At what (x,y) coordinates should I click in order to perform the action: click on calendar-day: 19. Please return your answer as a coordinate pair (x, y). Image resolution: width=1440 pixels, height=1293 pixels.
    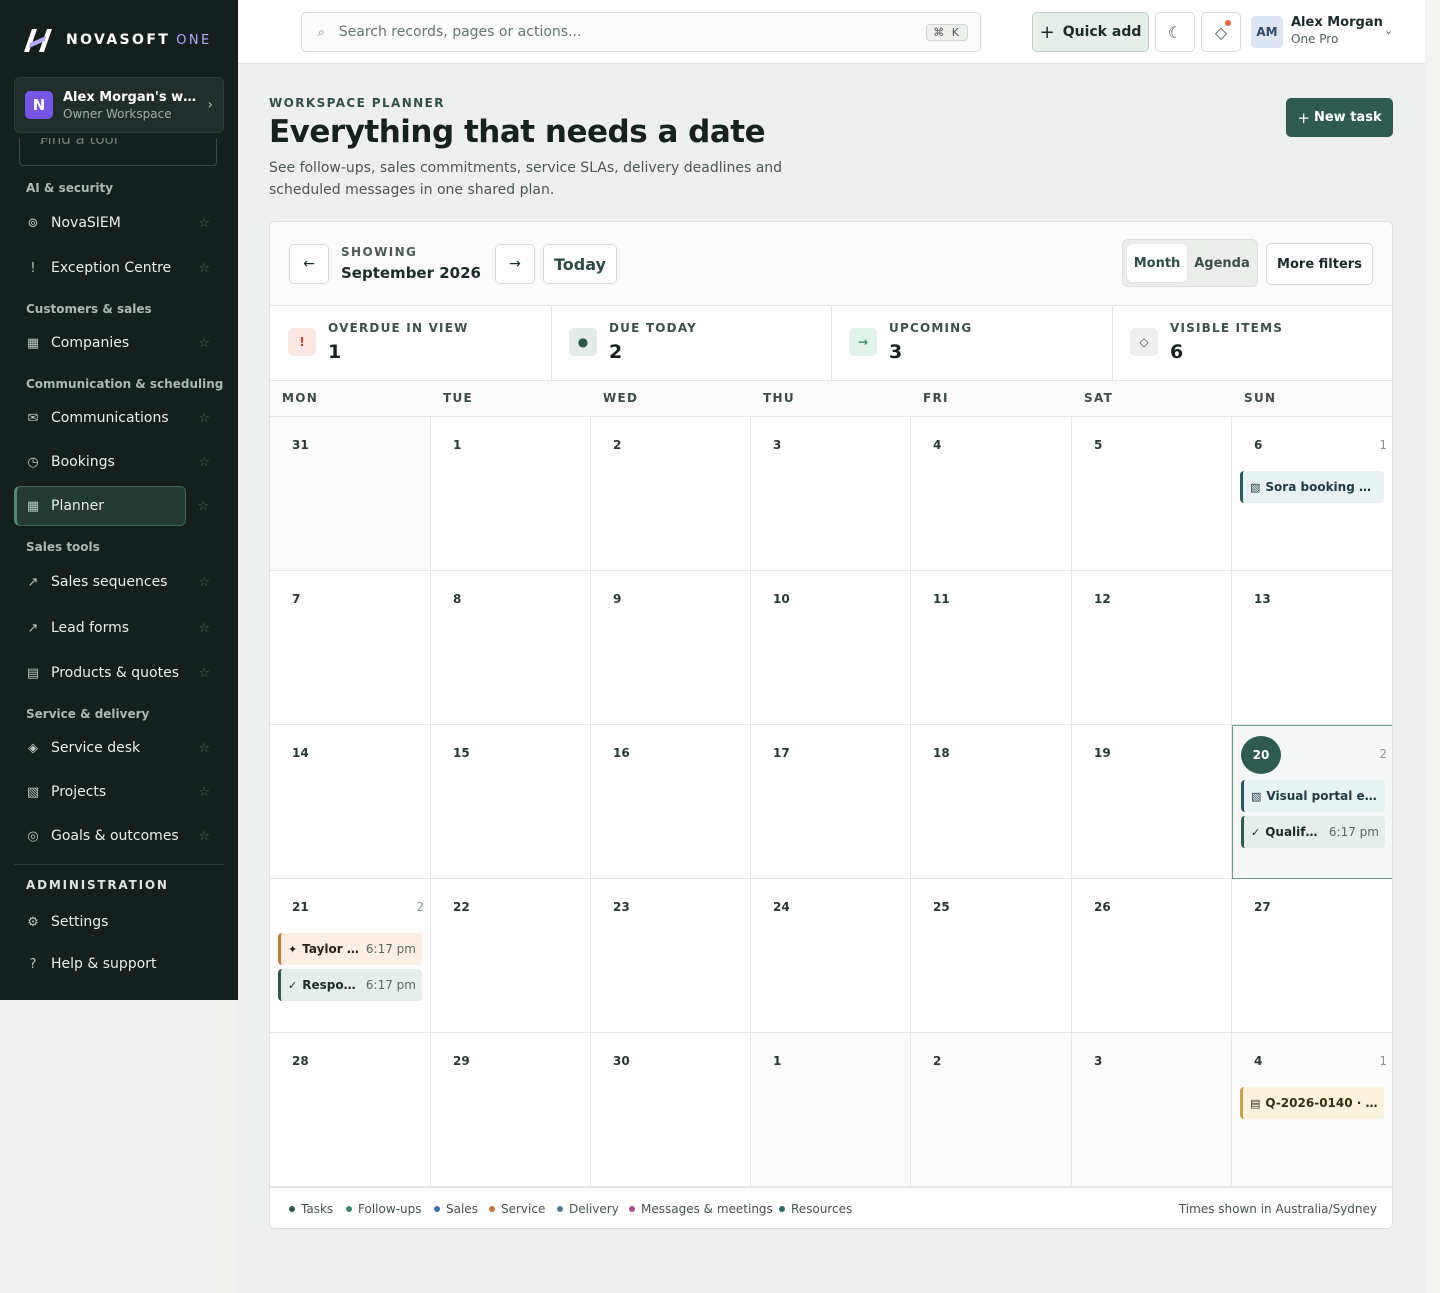
    Looking at the image, I should click on (1152, 802).